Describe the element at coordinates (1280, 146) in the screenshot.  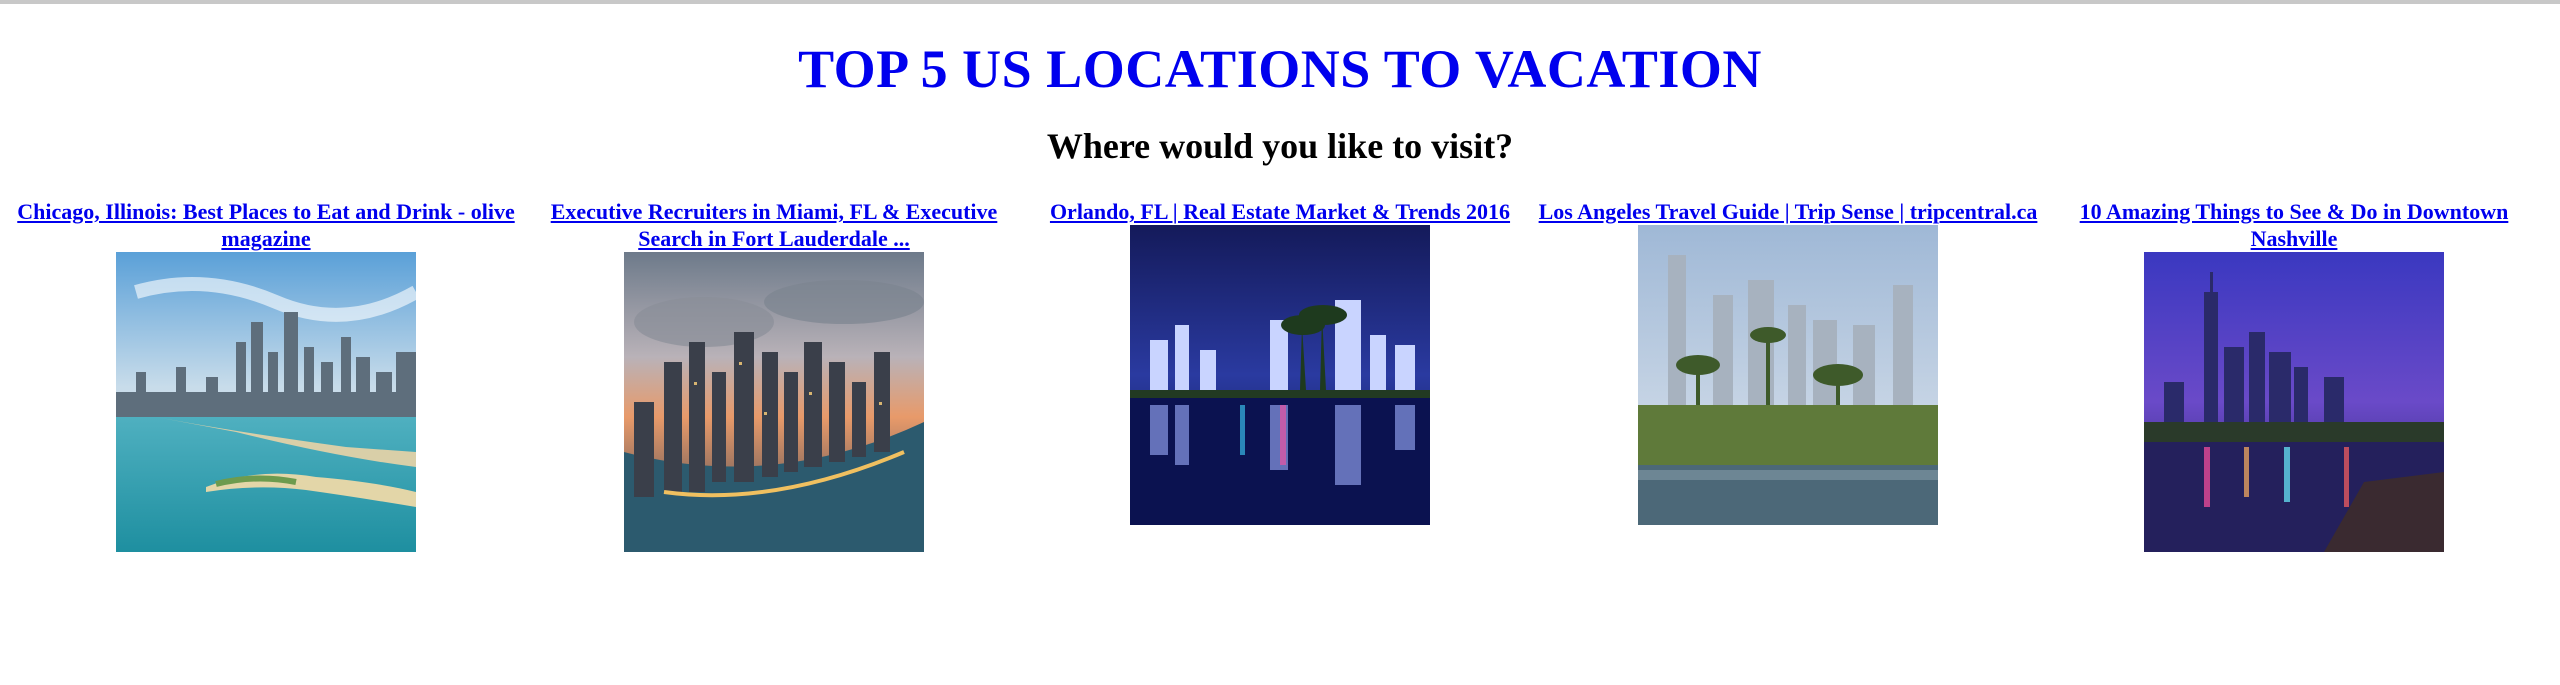
I see `page-subtitle: Where would you like to visit?` at that location.